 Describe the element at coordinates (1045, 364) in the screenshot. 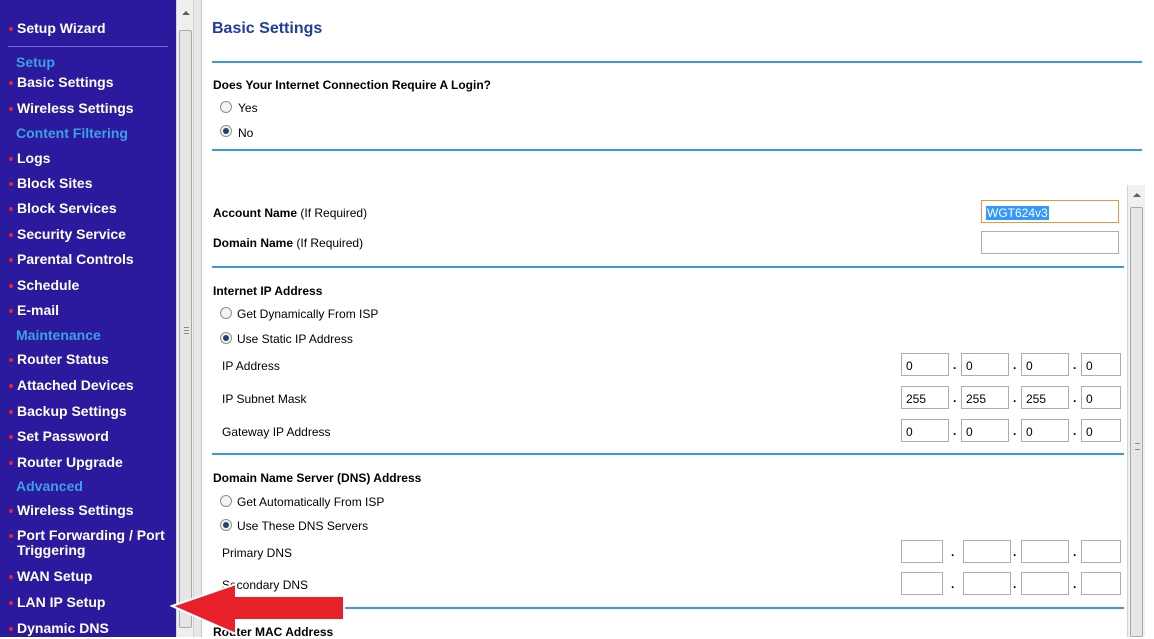

I see `ip-address-octet-3: 0` at that location.